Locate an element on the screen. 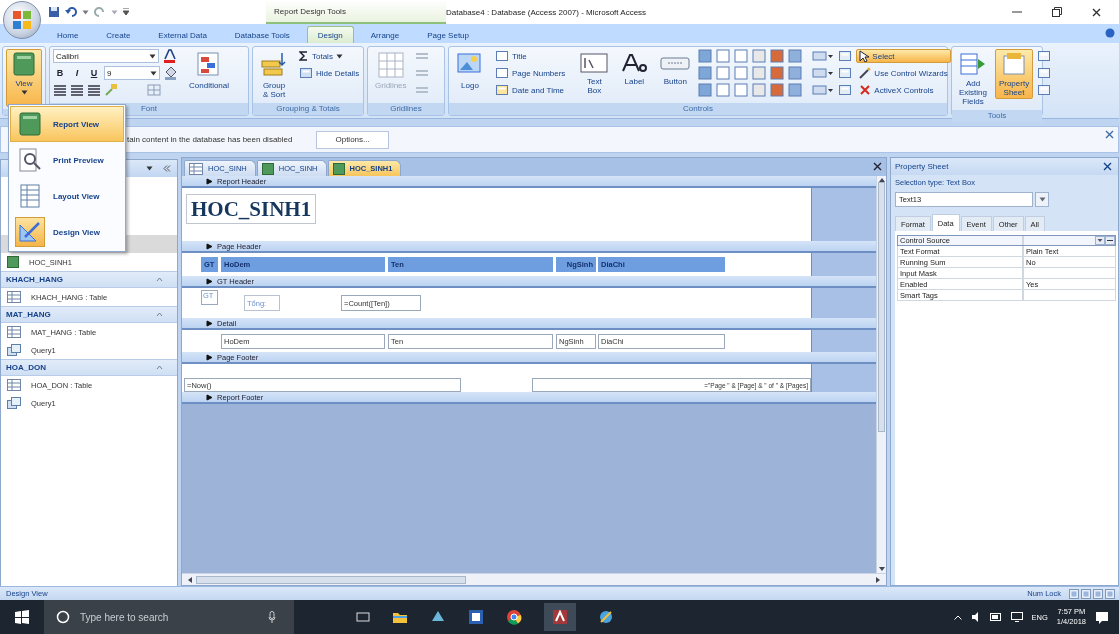 This screenshot has width=1119, height=634. ribbon-tab: Page Setup is located at coordinates (448, 34).